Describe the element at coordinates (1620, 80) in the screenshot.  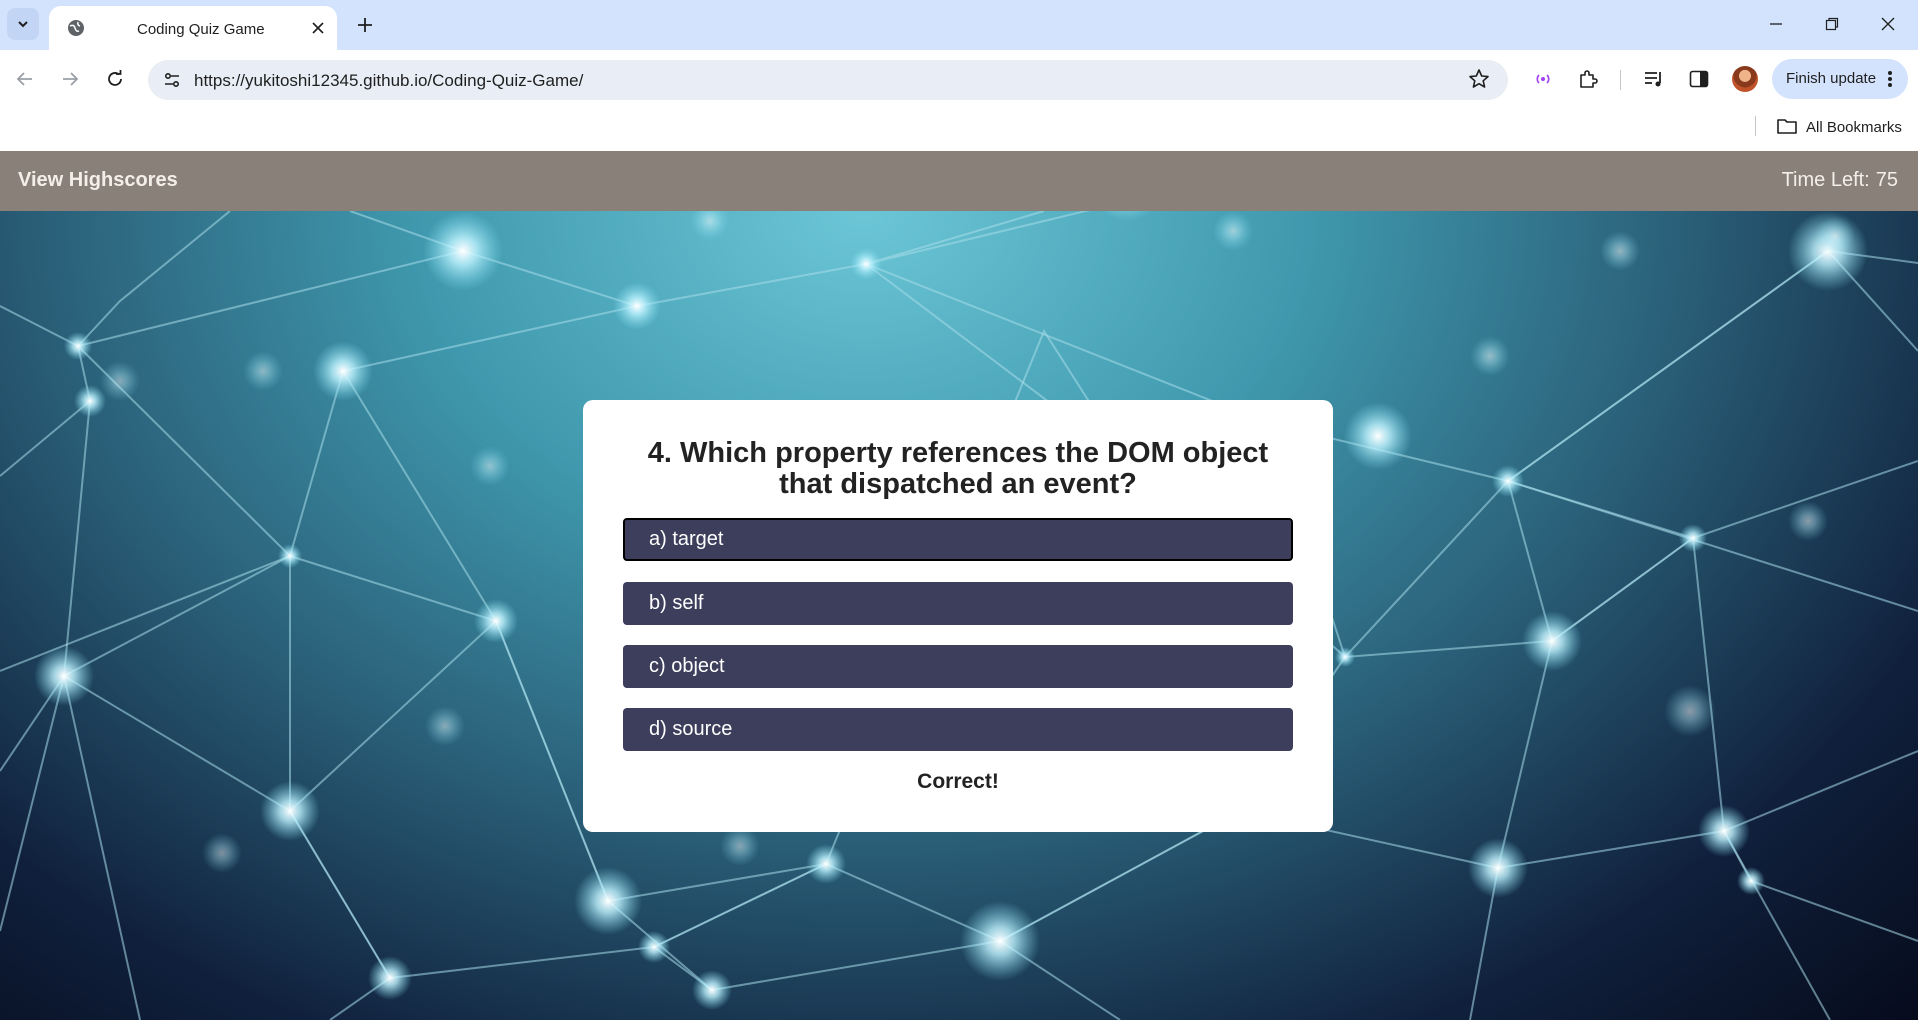
I see `toolbar-separator` at that location.